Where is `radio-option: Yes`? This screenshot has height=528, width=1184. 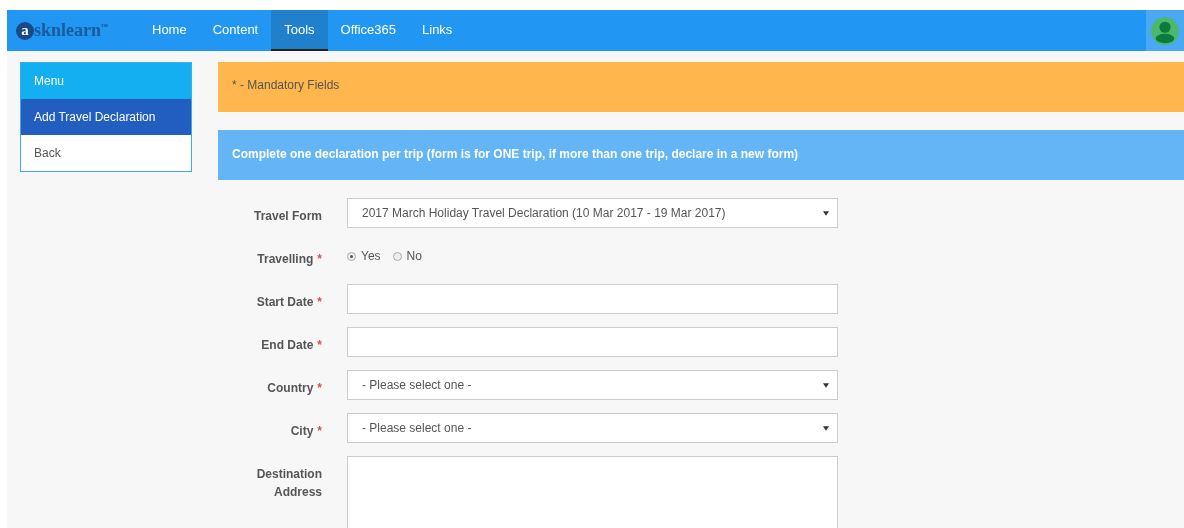 radio-option: Yes is located at coordinates (364, 256).